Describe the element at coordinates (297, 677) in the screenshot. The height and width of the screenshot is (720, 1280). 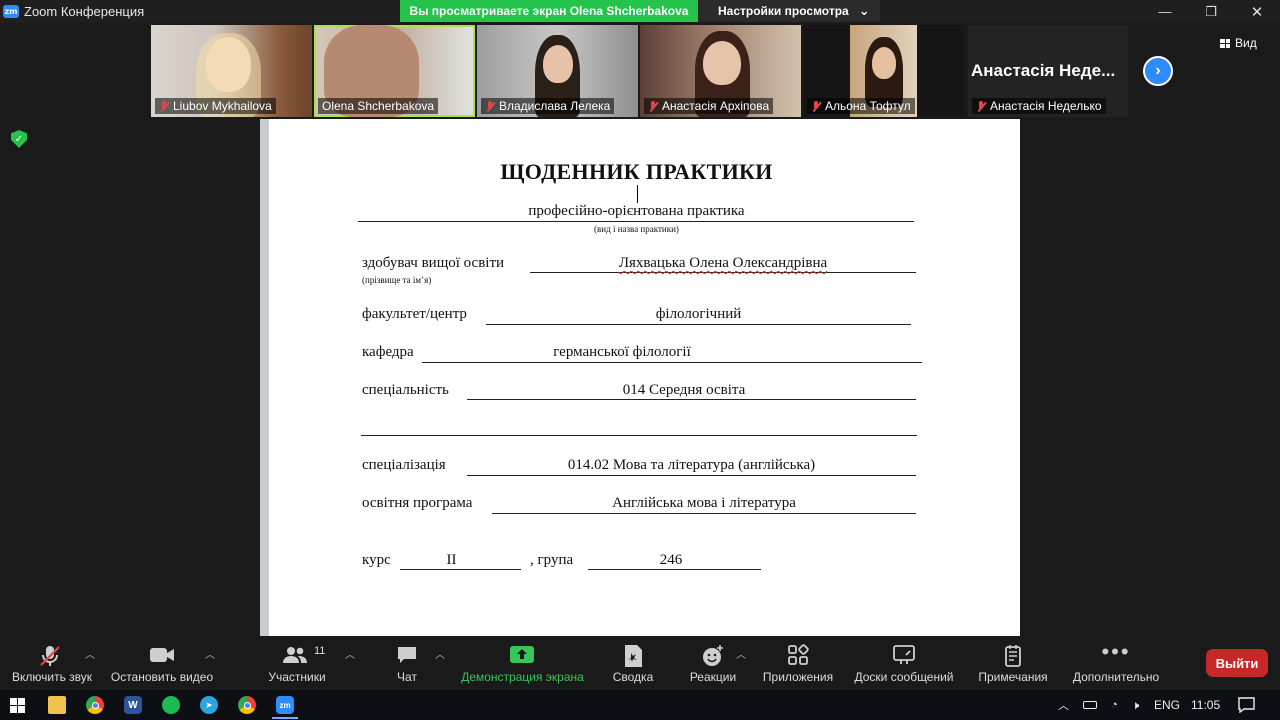
I see `participants-label: Участники` at that location.